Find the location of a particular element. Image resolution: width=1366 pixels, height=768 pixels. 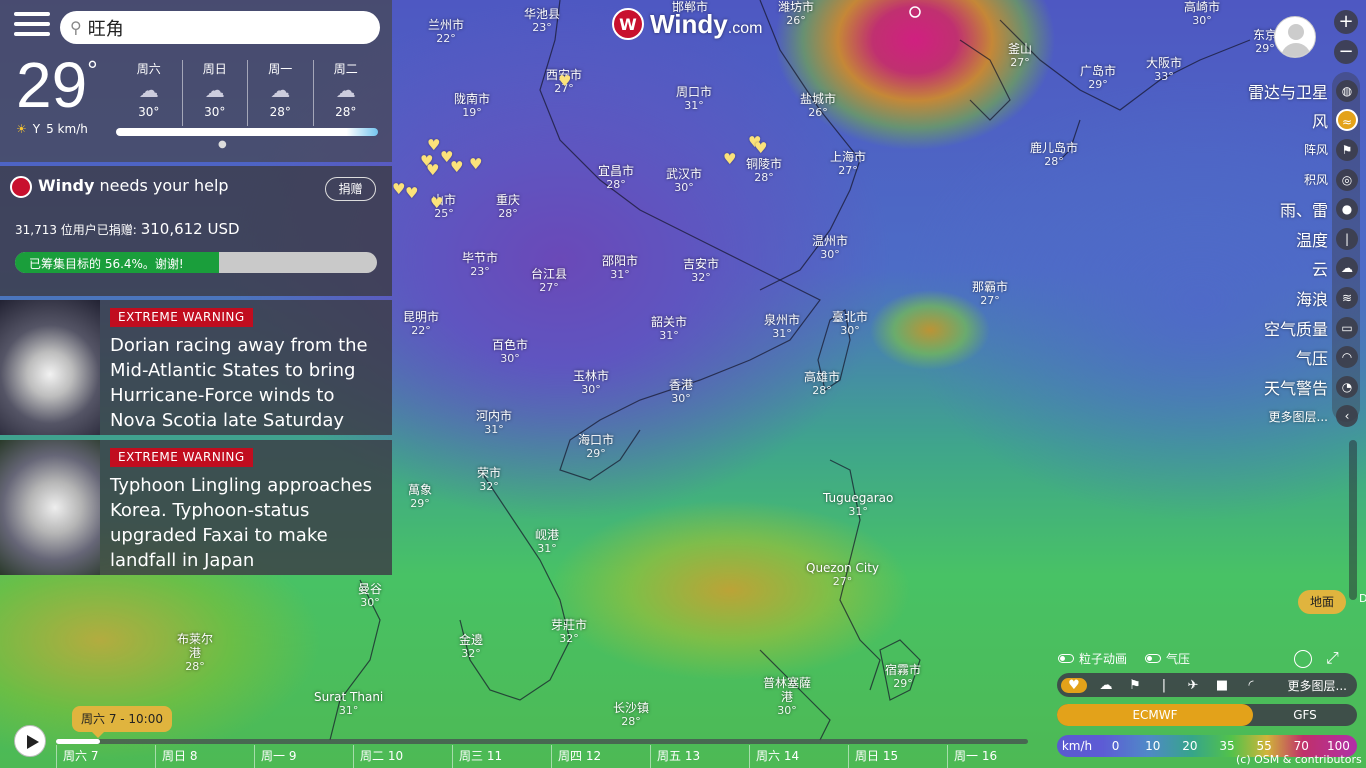

city-label: 海口市 29° is located at coordinates (596, 447).